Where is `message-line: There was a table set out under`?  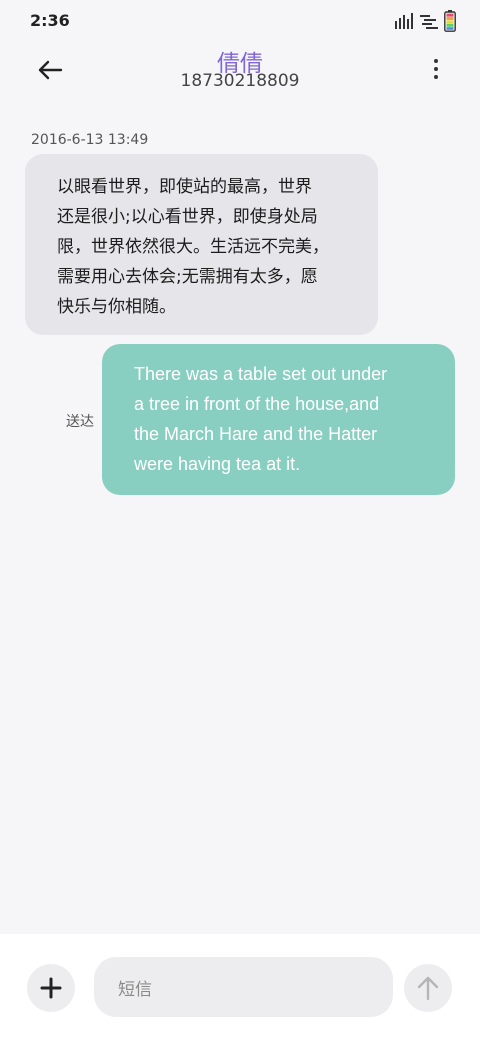 message-line: There was a table set out under is located at coordinates (261, 374).